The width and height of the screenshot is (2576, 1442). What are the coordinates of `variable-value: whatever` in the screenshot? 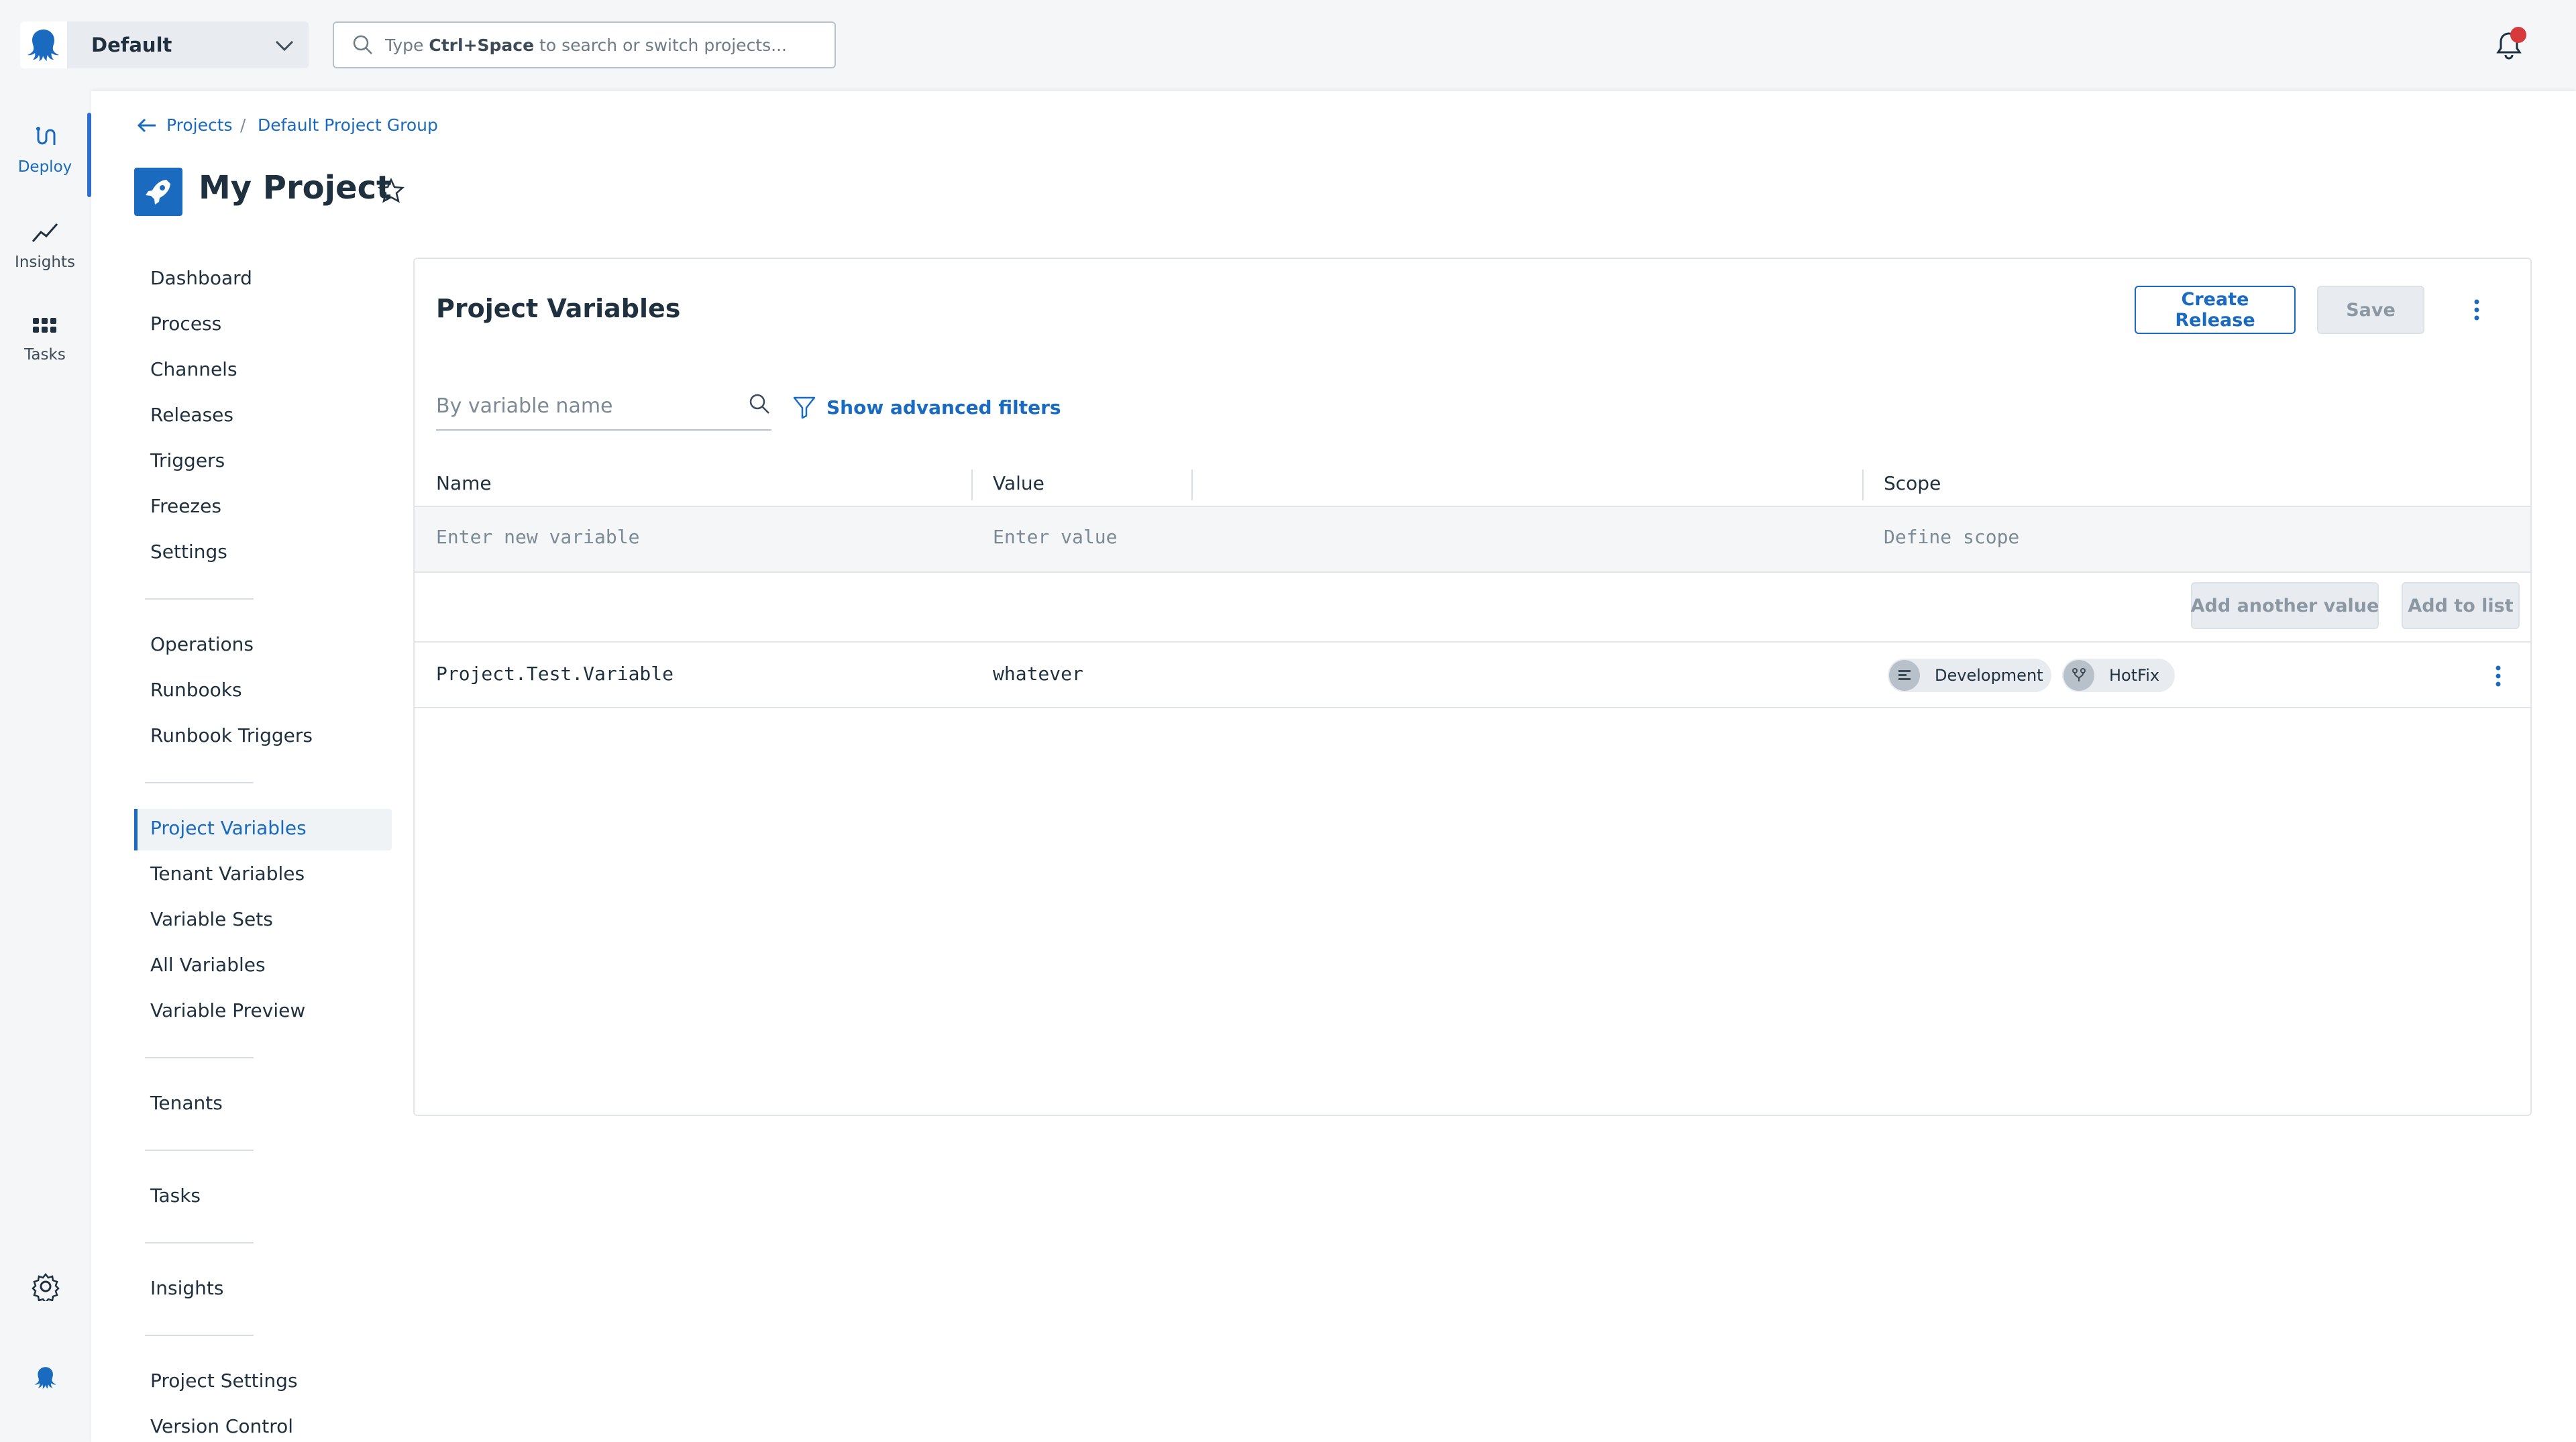 It's located at (1038, 674).